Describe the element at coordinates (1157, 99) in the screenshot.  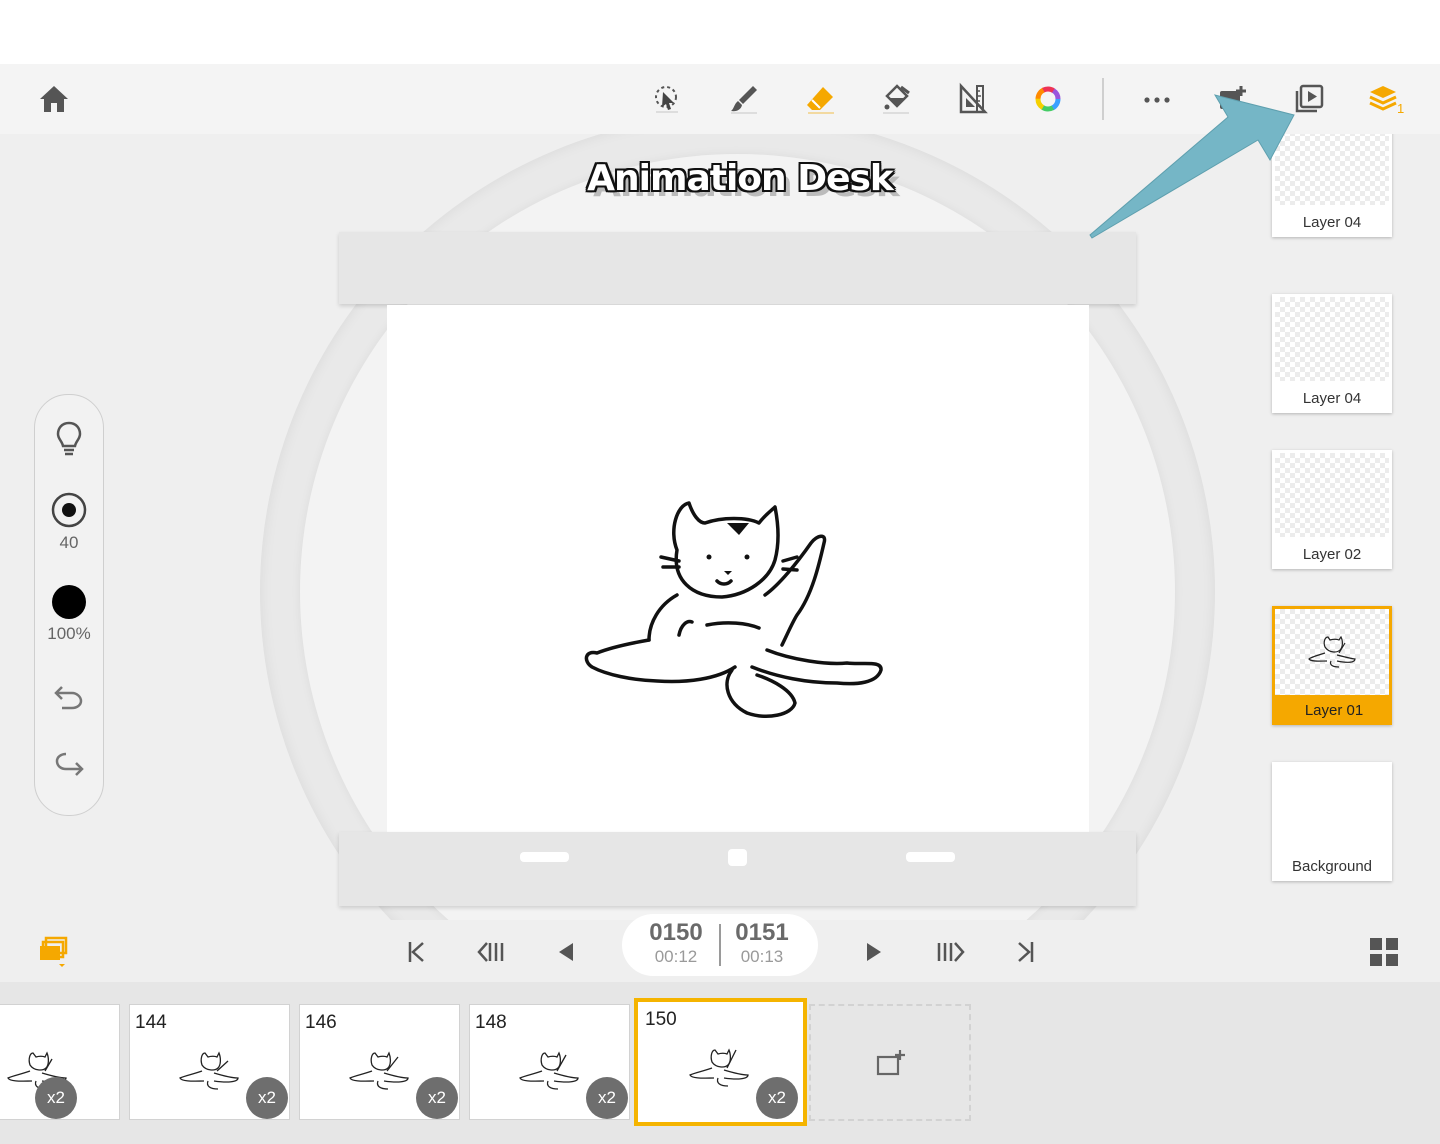
I see `more-icon` at that location.